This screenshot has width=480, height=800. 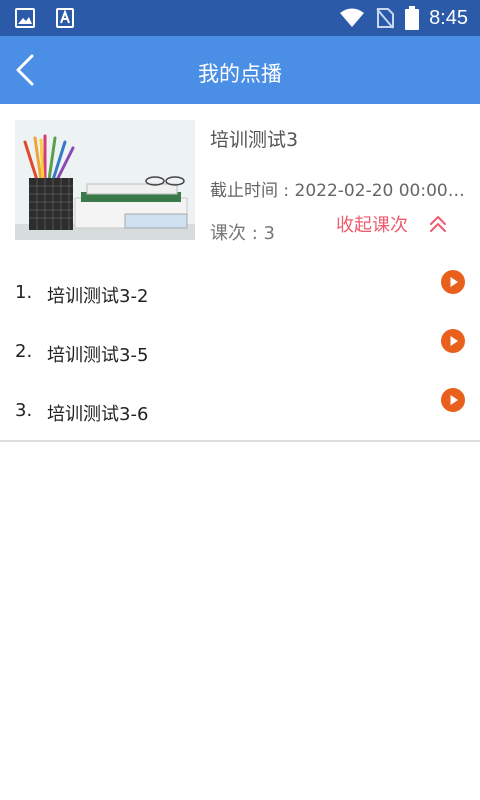 What do you see at coordinates (24, 410) in the screenshot?
I see `lesson-index: 3.` at bounding box center [24, 410].